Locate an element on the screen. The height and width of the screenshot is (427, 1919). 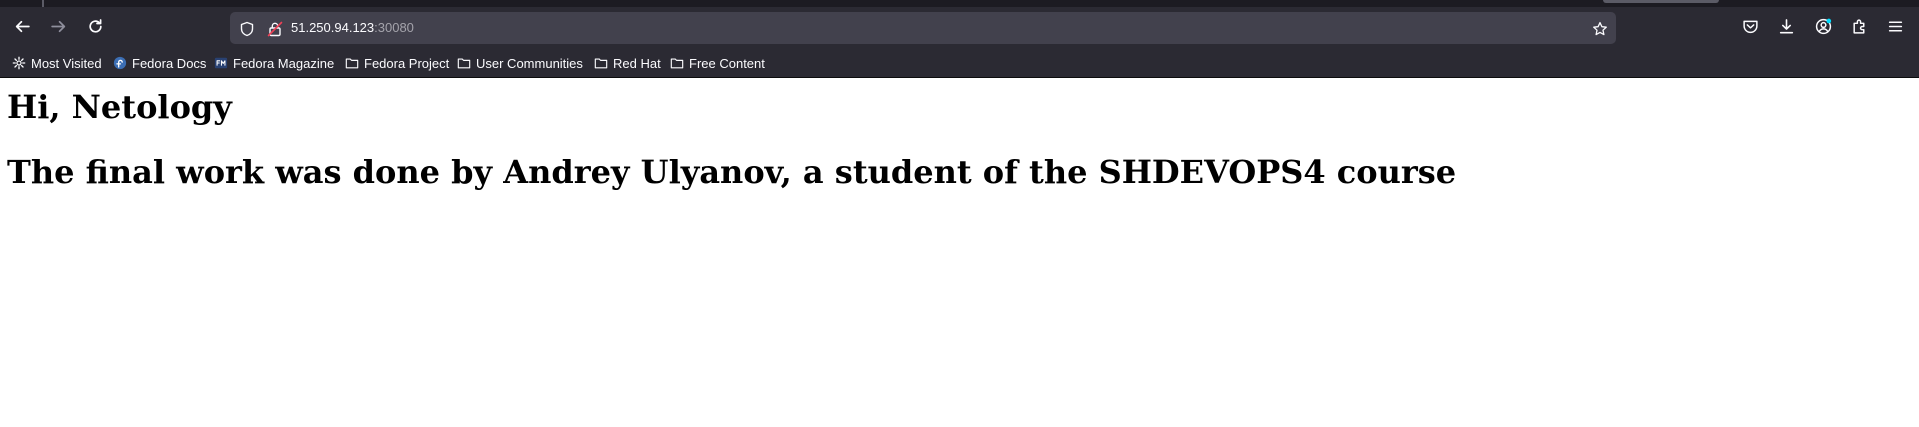
url-text: 51.250.94.123:30080 is located at coordinates (352, 28).